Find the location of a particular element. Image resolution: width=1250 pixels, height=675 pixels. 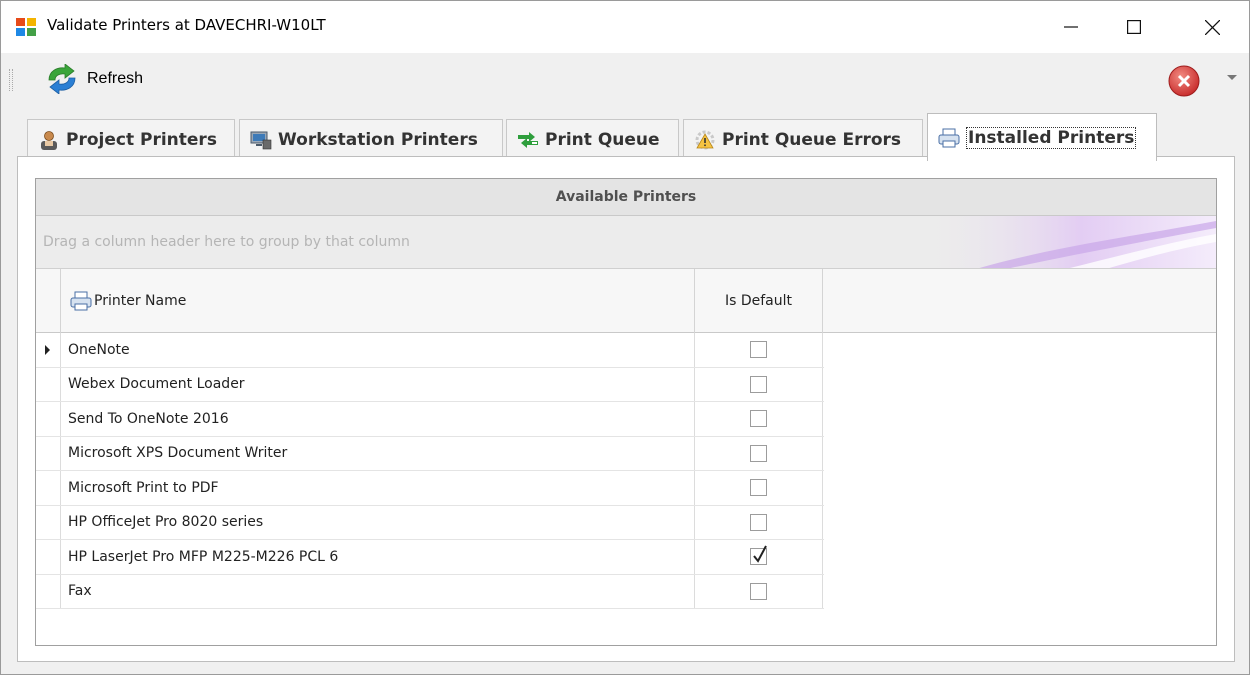

tab-label: Workstation Printers is located at coordinates (378, 139).